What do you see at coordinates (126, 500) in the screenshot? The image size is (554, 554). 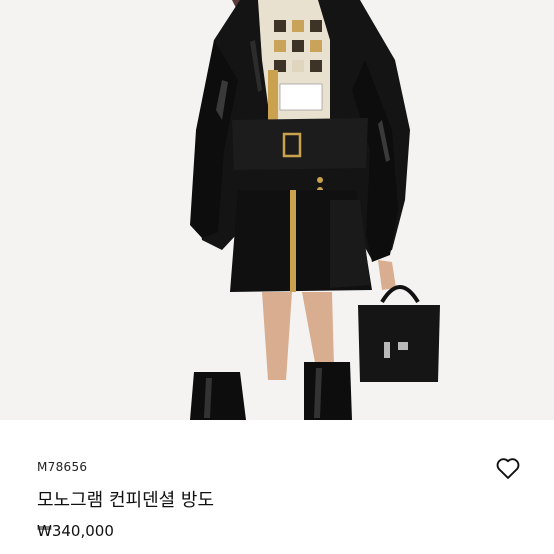 I see `product-name: 모노그램 컨피덴셜 방도` at bounding box center [126, 500].